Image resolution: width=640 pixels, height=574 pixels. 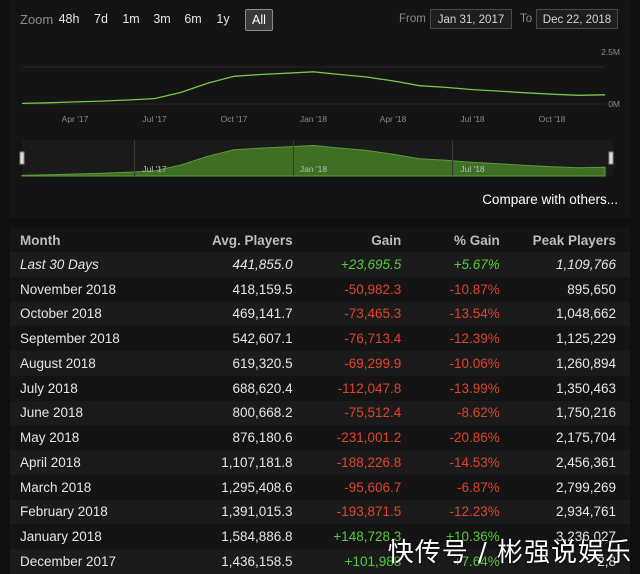 What do you see at coordinates (229, 413) in the screenshot?
I see `avg-players-cell: 800,668.2` at bounding box center [229, 413].